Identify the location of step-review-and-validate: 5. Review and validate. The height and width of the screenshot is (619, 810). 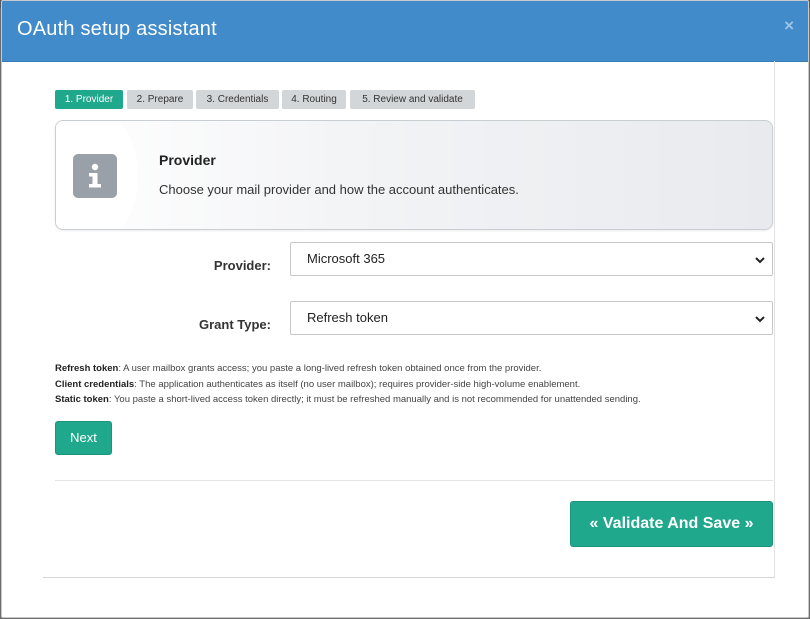
(412, 99).